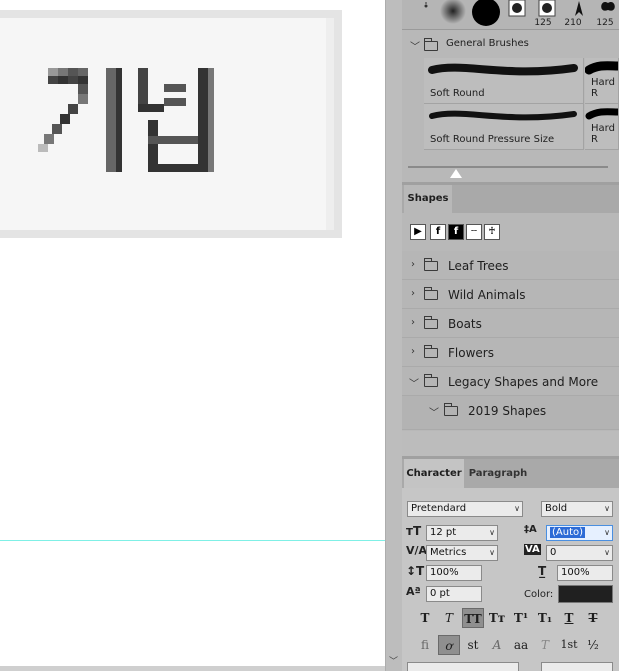  I want to click on baseline-shift-field: 0 pt, so click(454, 594).